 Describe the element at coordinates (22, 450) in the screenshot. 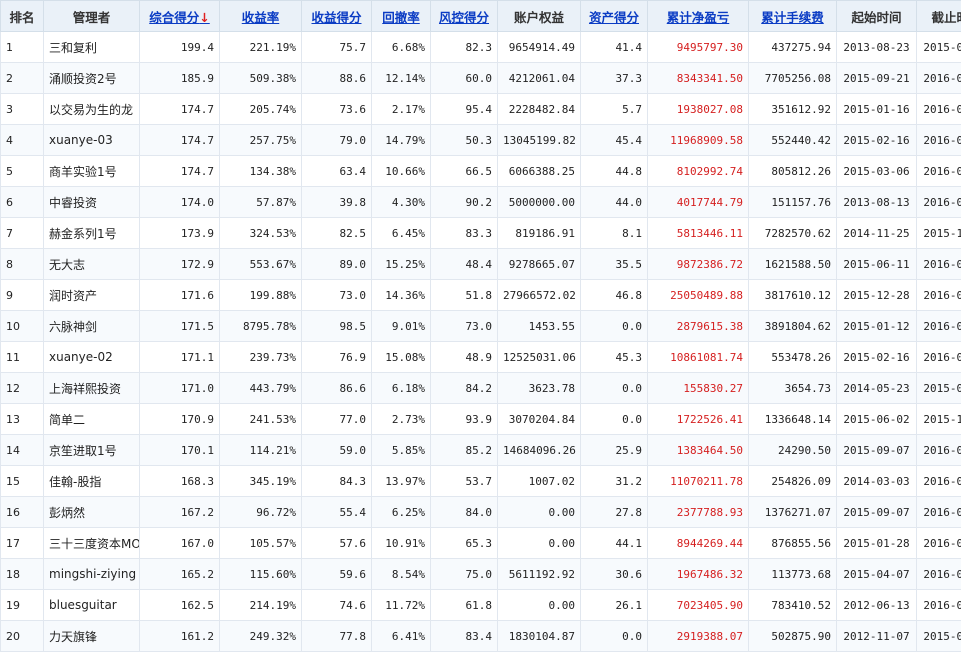

I see `rank-cell: 14` at that location.